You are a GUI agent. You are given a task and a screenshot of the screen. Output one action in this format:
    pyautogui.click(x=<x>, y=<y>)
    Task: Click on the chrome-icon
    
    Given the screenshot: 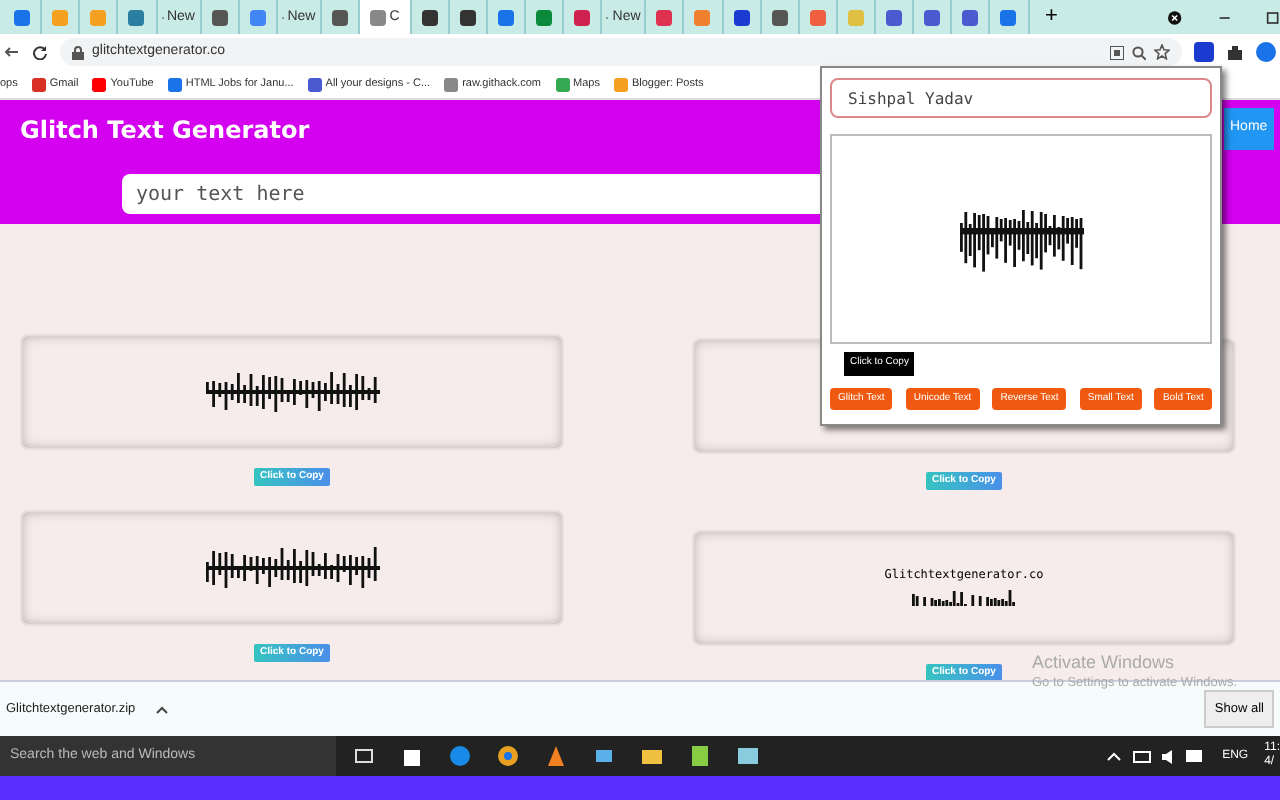 What is the action you would take?
    pyautogui.click(x=508, y=756)
    